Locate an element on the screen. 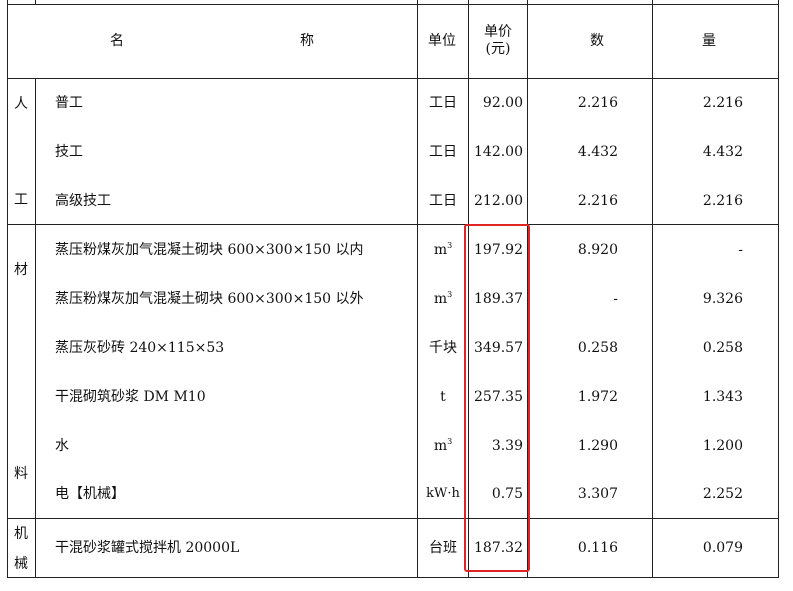 Image resolution: width=793 pixels, height=591 pixels. cell-name: 干混砌筑砂浆 DM M10 is located at coordinates (130, 397).